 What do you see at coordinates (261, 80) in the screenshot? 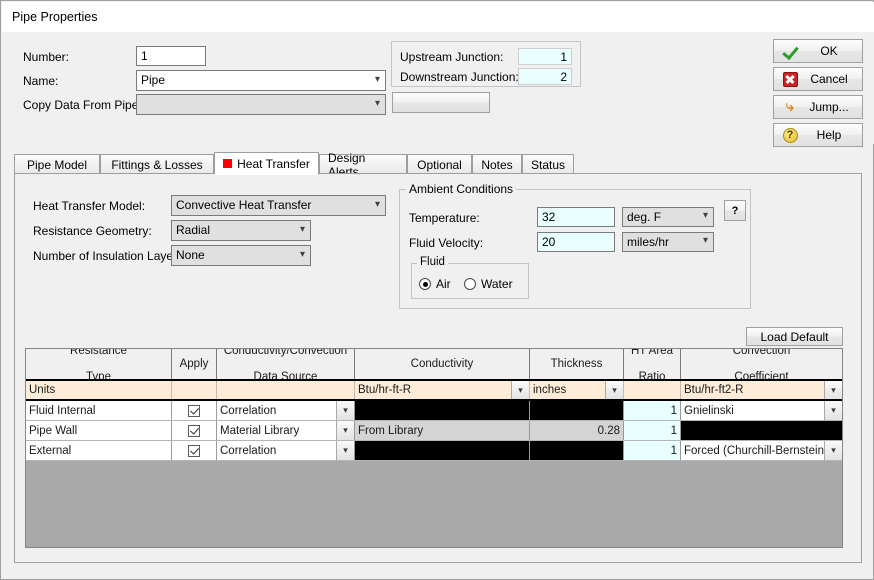
I see `name-combo: Pipe ▾` at bounding box center [261, 80].